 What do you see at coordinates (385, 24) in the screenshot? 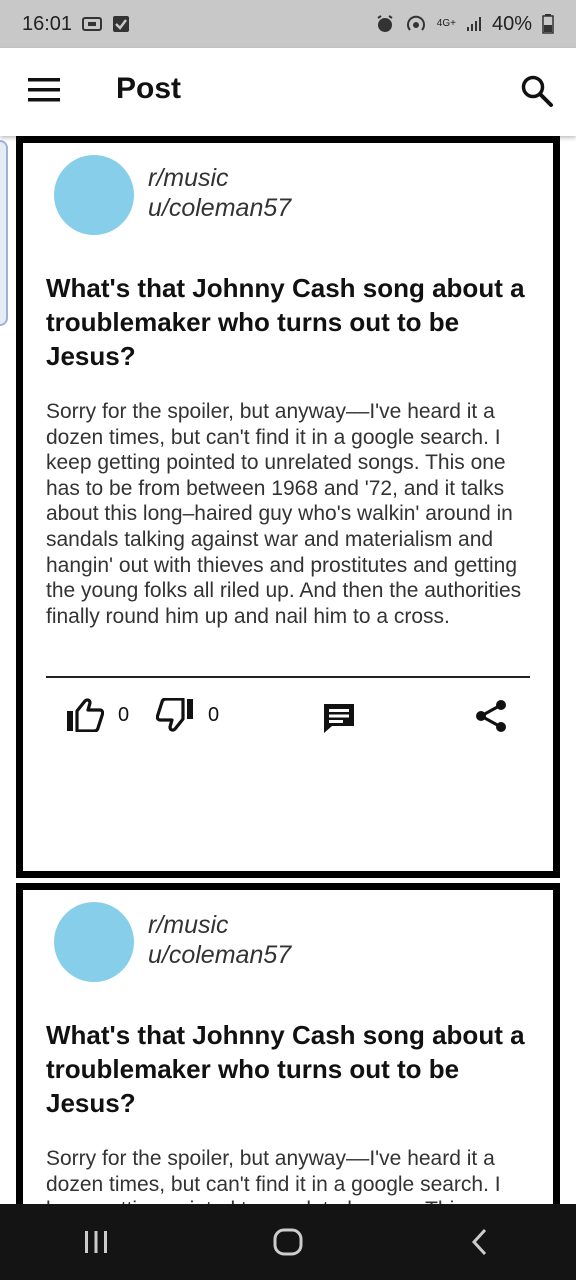
I see `alarm-icon` at bounding box center [385, 24].